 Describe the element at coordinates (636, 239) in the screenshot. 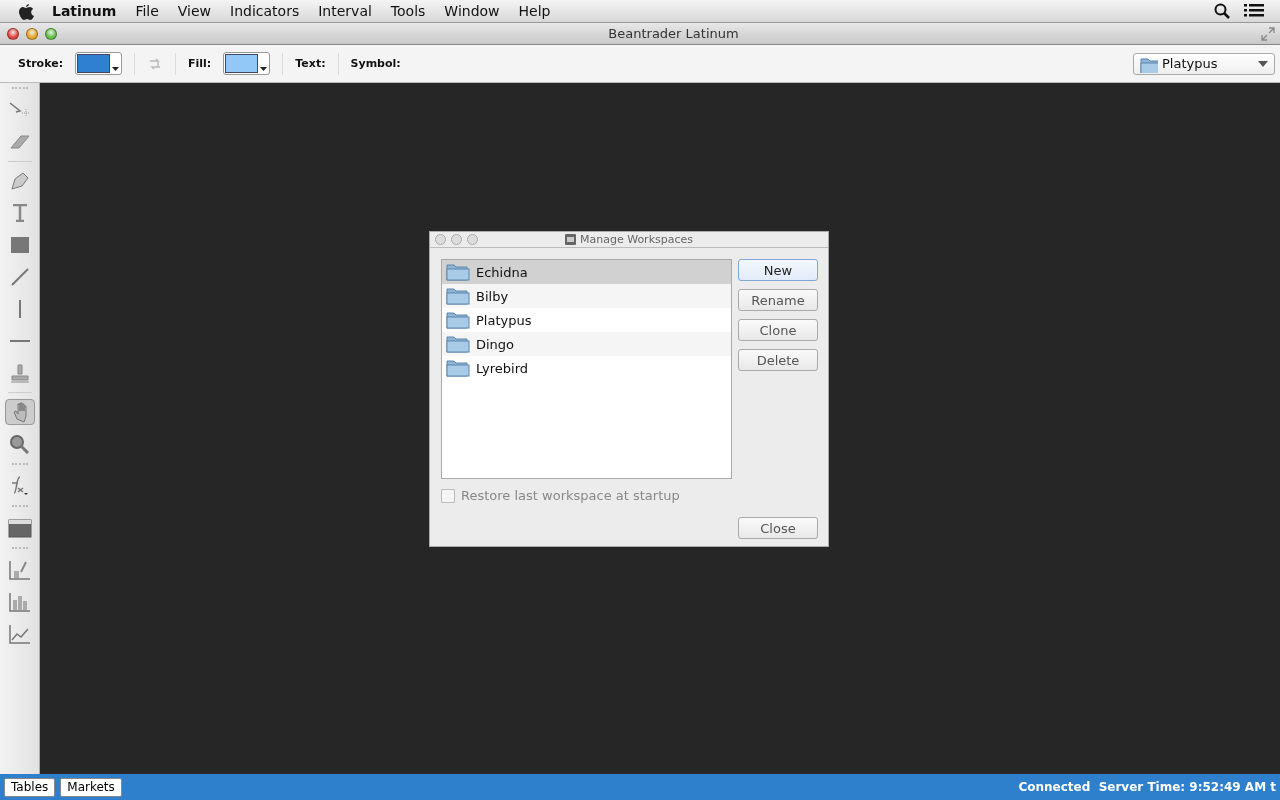

I see `dialog-title: Manage Workspaces` at that location.